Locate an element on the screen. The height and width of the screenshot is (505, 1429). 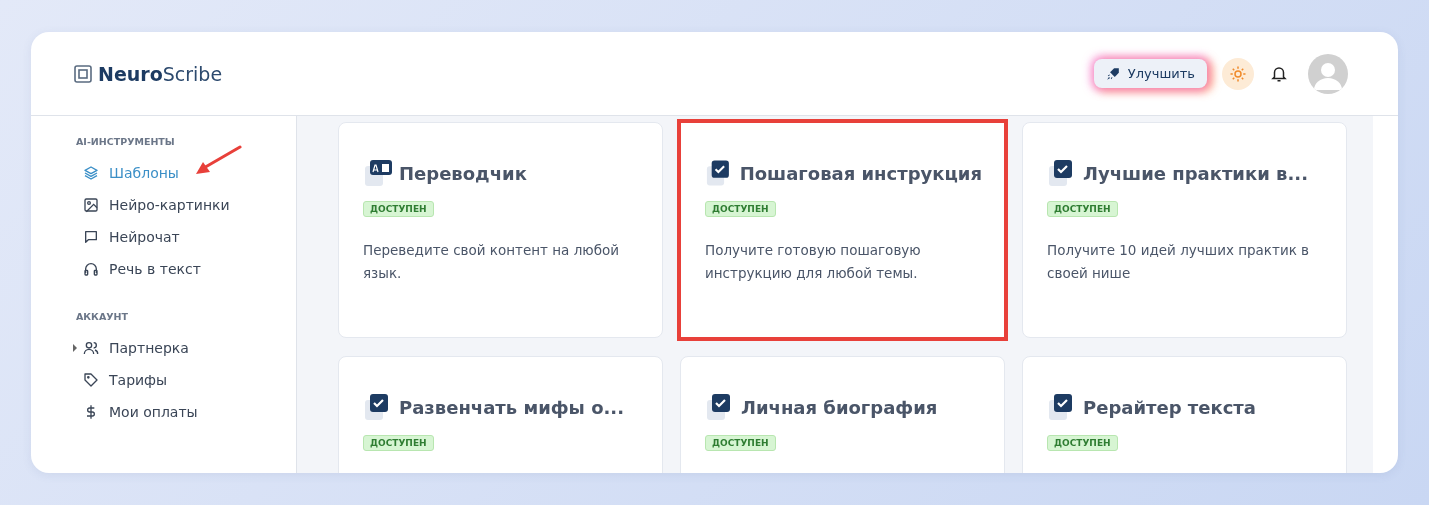
section-heading: АККАУНТ is located at coordinates (102, 316).